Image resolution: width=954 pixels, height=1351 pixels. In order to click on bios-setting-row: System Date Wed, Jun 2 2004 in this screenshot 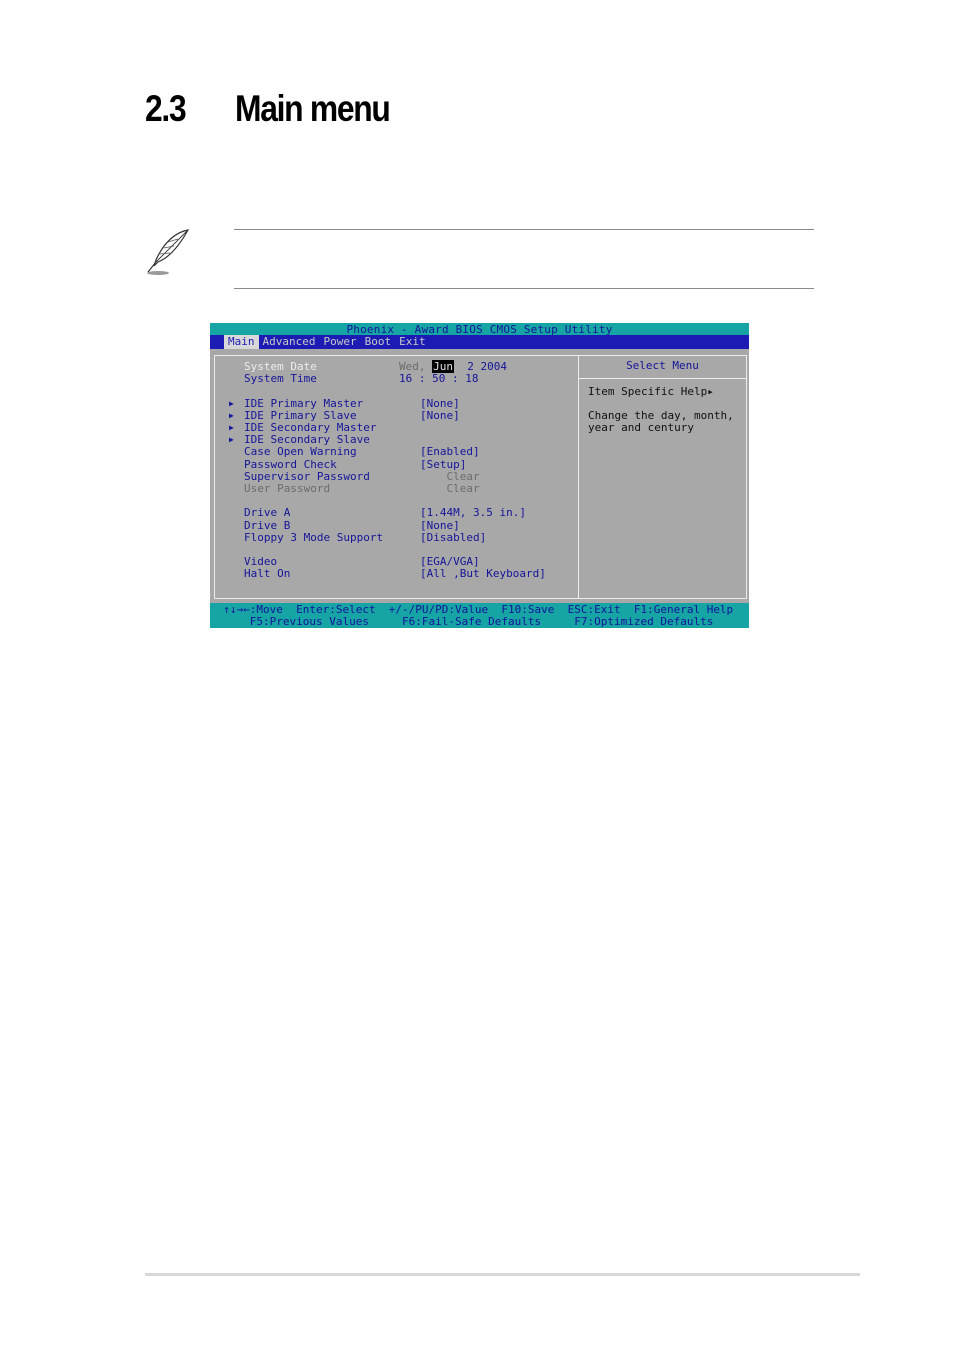, I will do `click(397, 366)`.